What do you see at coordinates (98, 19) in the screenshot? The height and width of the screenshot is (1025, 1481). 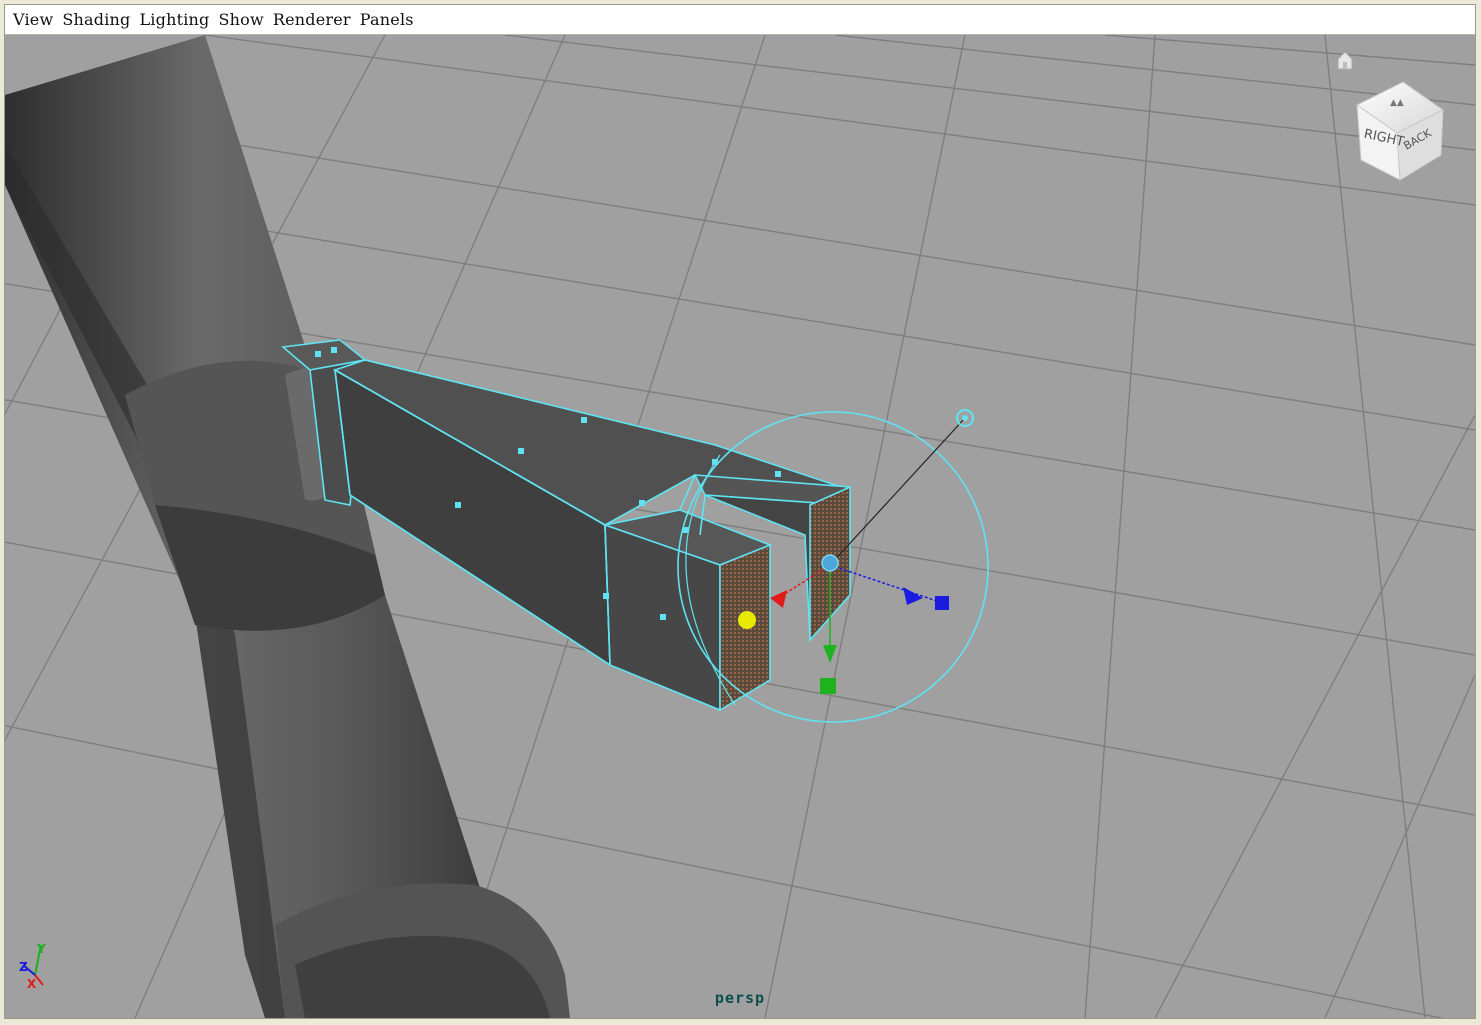 I see `menu-shading: Shading` at bounding box center [98, 19].